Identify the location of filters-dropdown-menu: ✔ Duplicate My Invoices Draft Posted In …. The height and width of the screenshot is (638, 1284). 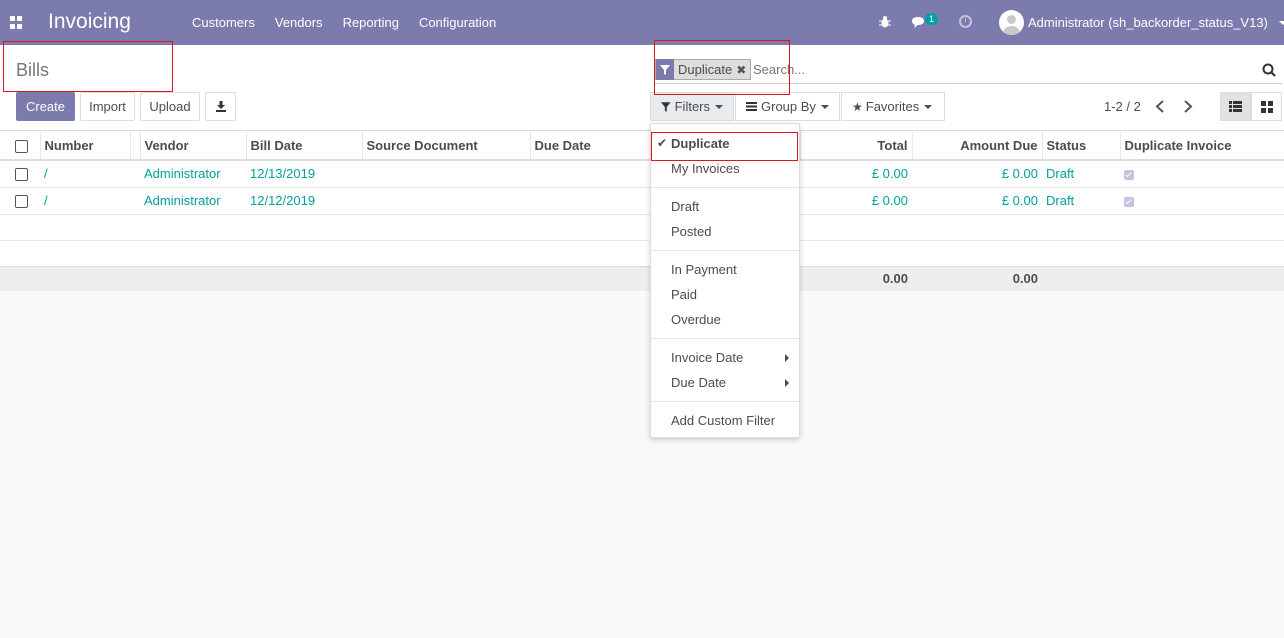
(725, 280).